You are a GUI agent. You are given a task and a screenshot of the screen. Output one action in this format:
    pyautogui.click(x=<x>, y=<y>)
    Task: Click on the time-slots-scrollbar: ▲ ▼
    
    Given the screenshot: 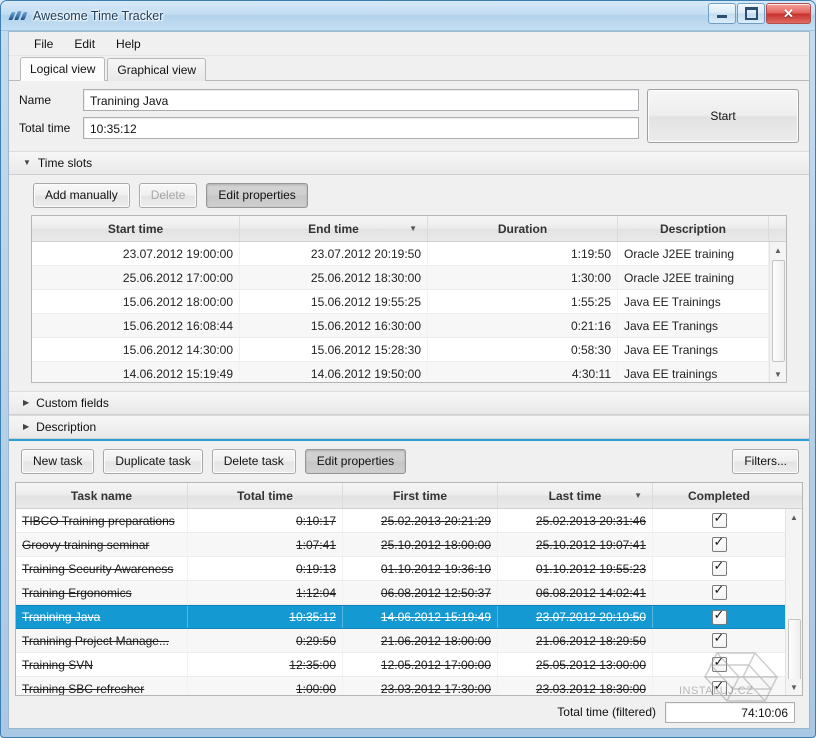 What is the action you would take?
    pyautogui.click(x=777, y=312)
    